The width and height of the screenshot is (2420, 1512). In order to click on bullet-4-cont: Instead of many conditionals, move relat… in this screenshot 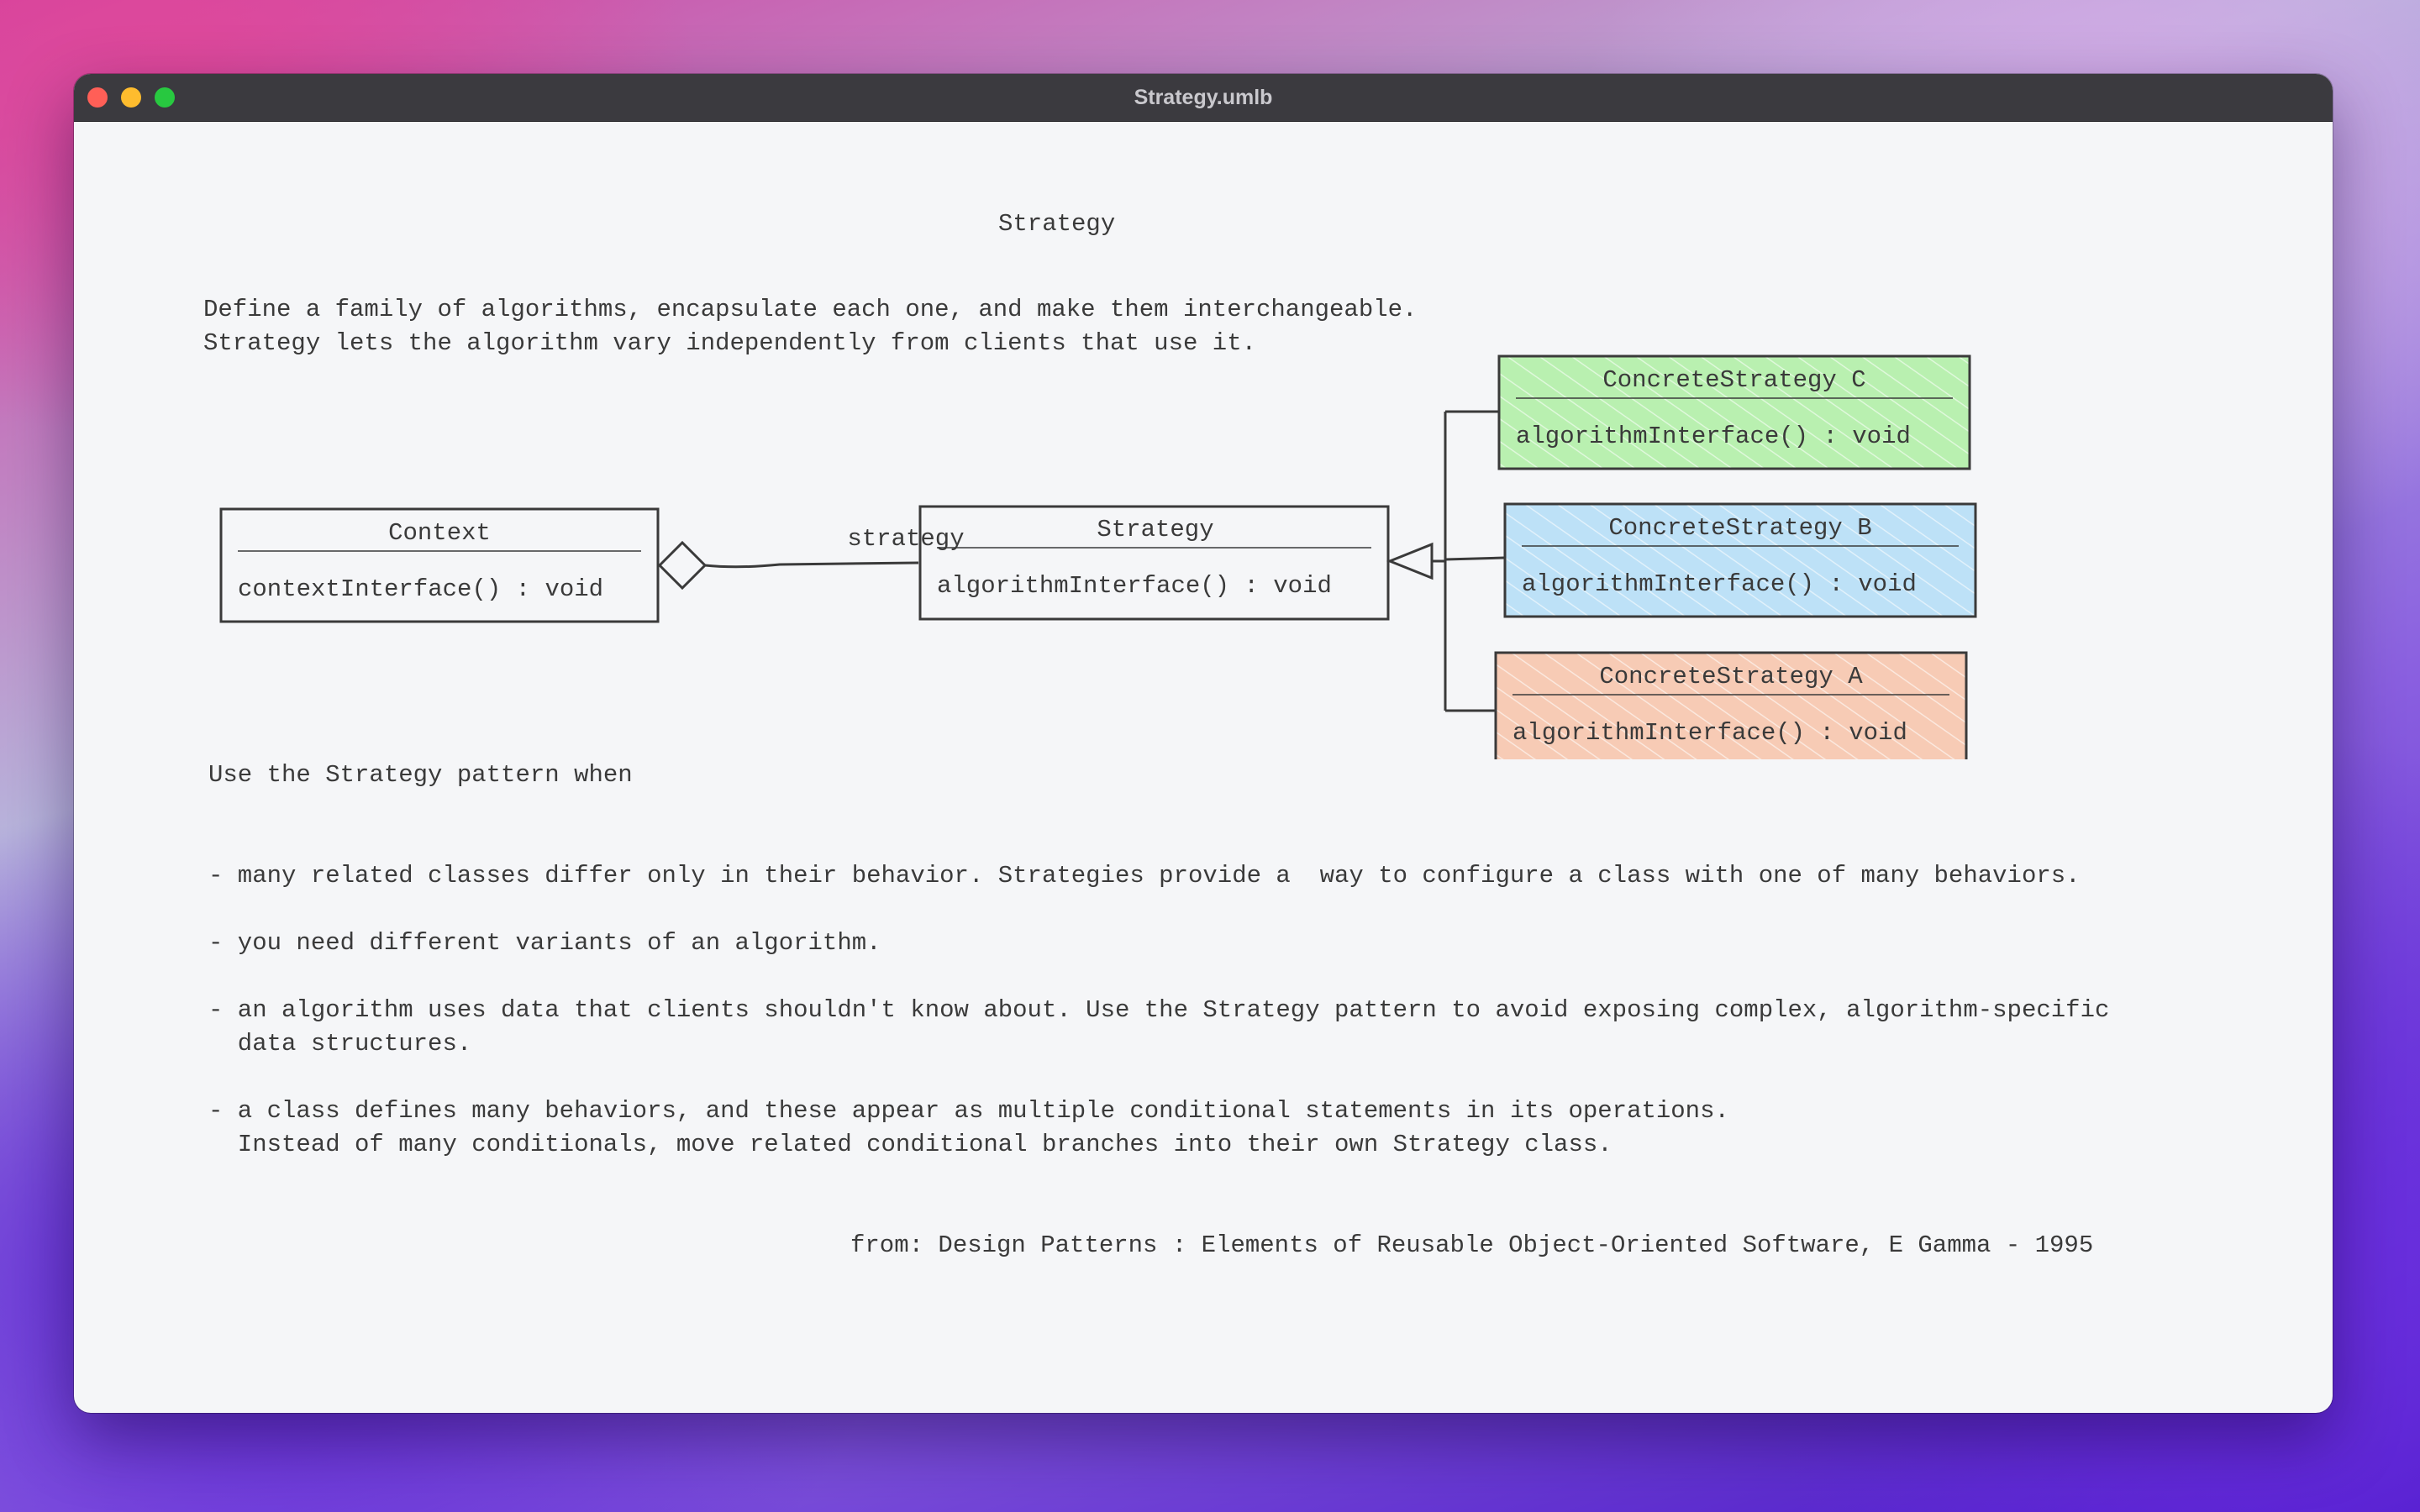, I will do `click(910, 1144)`.